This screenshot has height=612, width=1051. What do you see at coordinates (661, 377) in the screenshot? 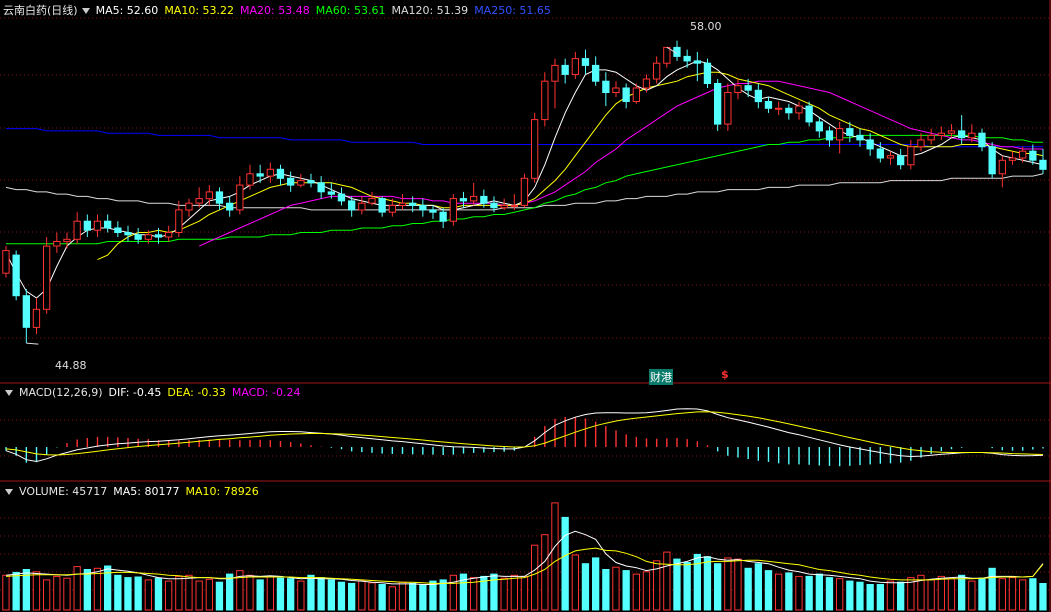
I see `news-tag: 财港` at bounding box center [661, 377].